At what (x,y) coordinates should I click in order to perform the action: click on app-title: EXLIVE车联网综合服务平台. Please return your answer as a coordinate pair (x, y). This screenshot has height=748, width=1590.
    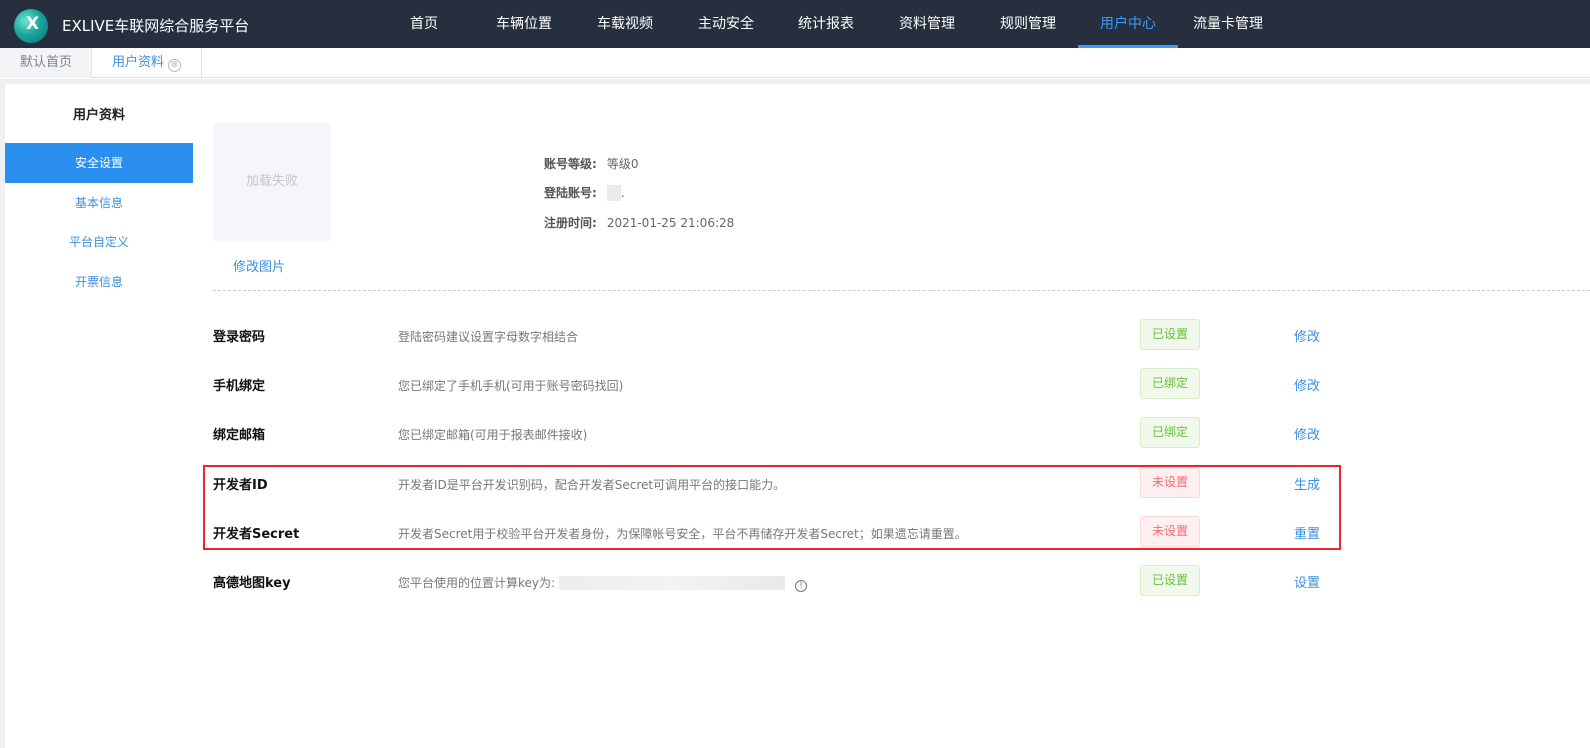
    Looking at the image, I should click on (156, 26).